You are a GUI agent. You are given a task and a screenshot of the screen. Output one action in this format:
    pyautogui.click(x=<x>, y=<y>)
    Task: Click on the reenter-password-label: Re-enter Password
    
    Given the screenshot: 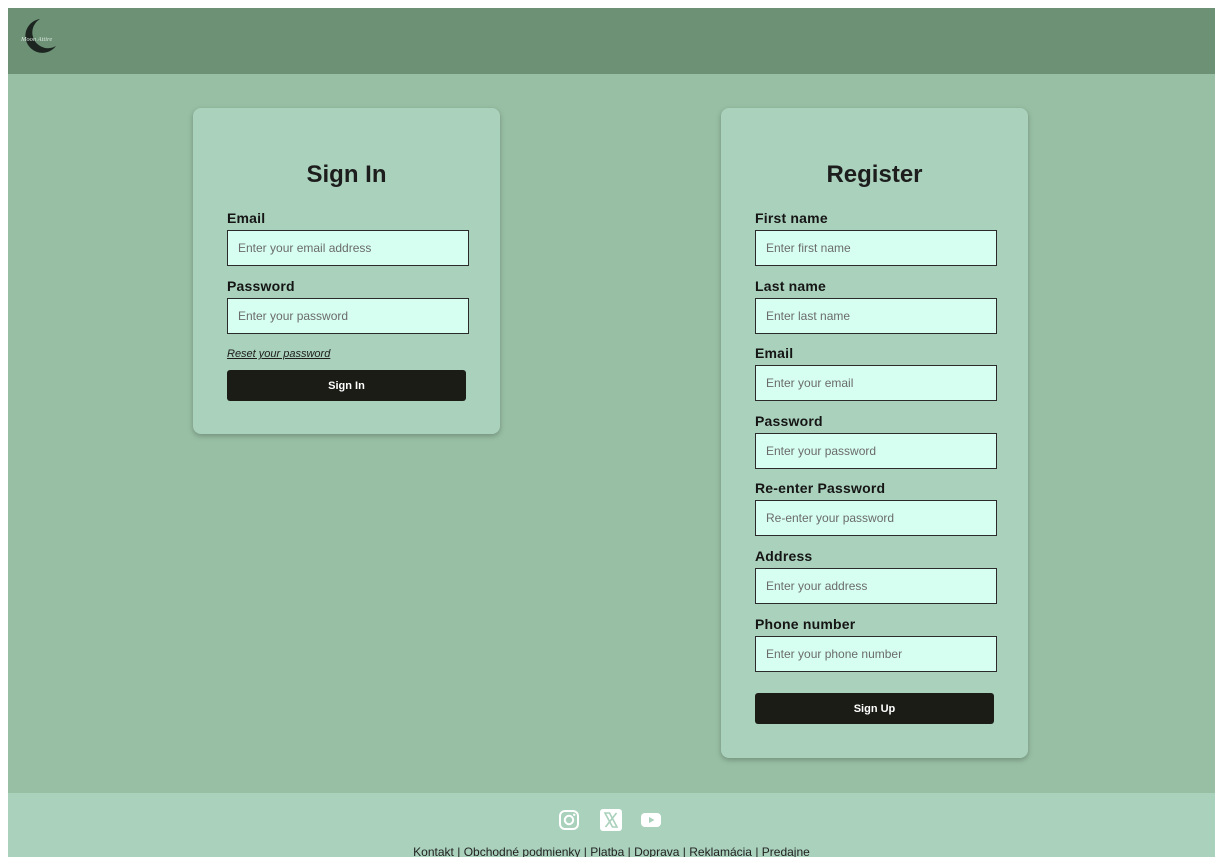 What is the action you would take?
    pyautogui.click(x=820, y=488)
    